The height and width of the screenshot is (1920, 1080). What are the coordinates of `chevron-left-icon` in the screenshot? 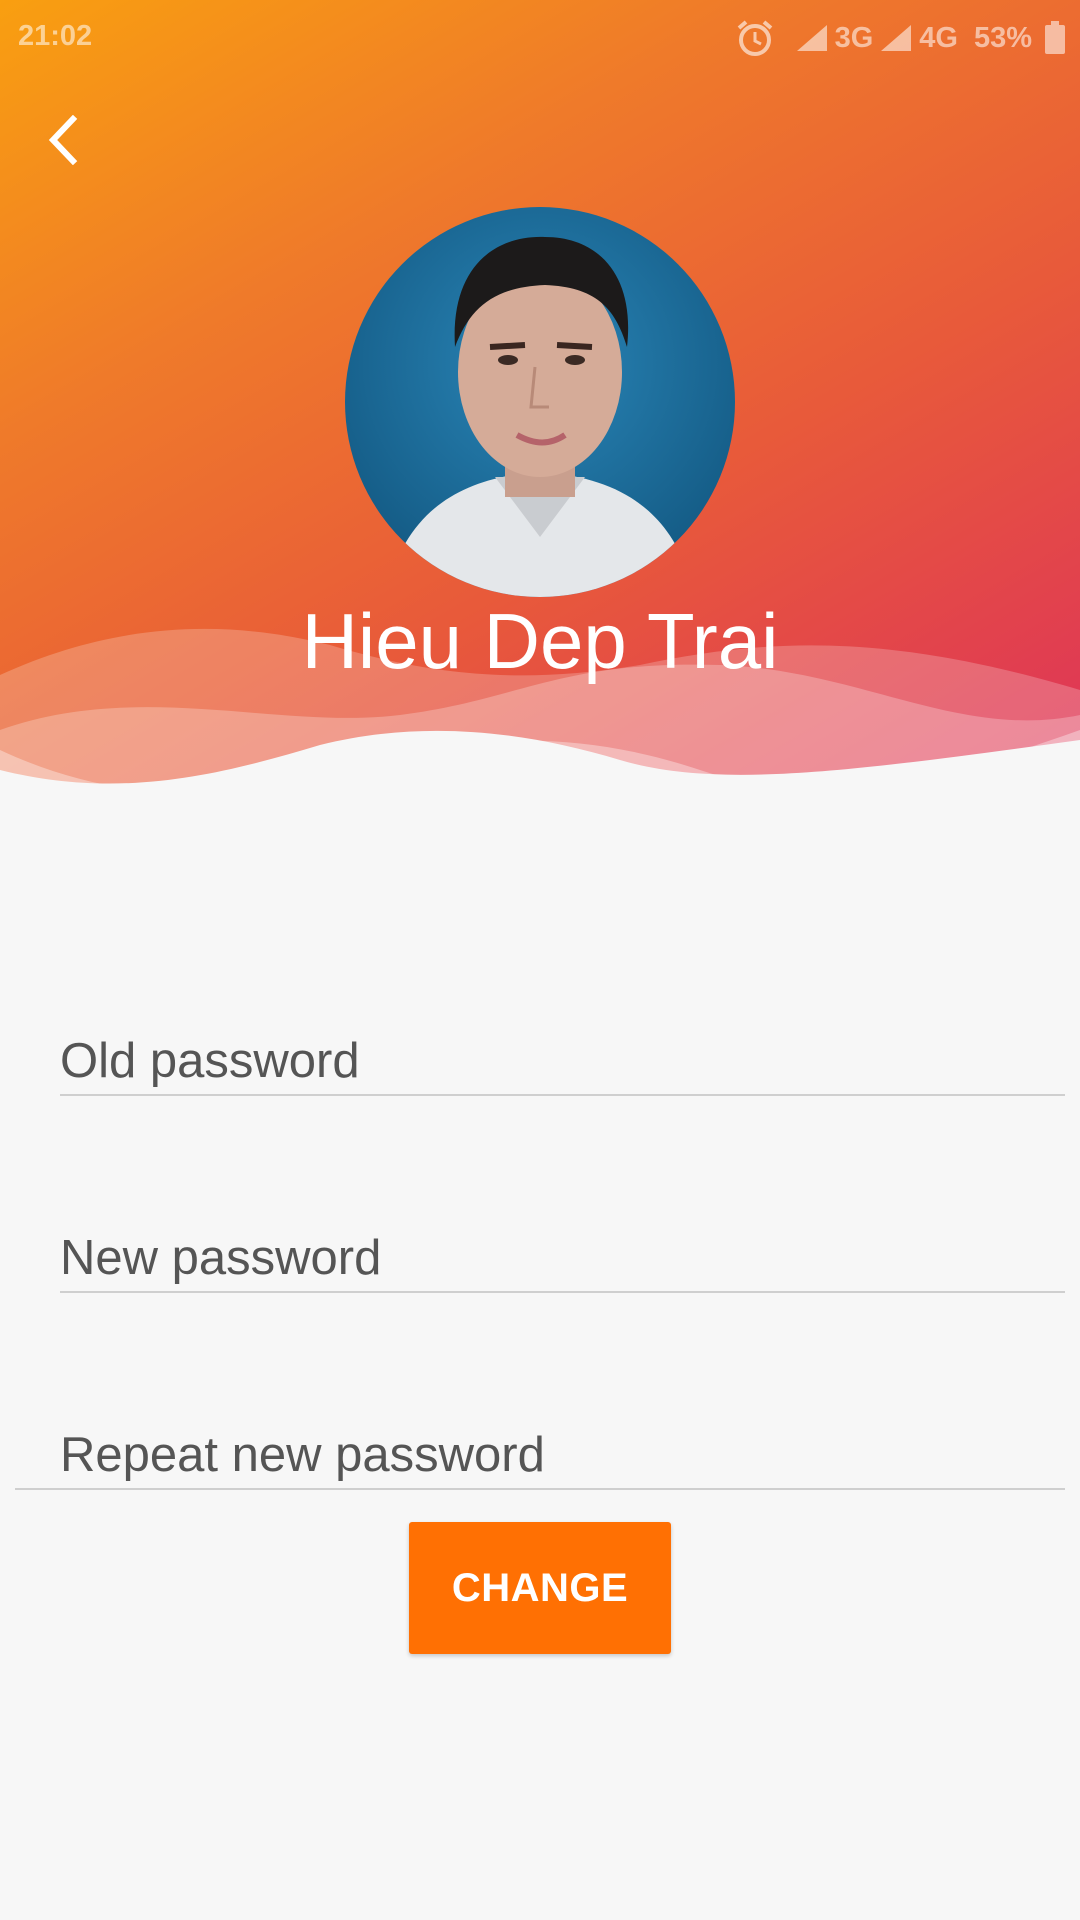 It's located at (63, 140).